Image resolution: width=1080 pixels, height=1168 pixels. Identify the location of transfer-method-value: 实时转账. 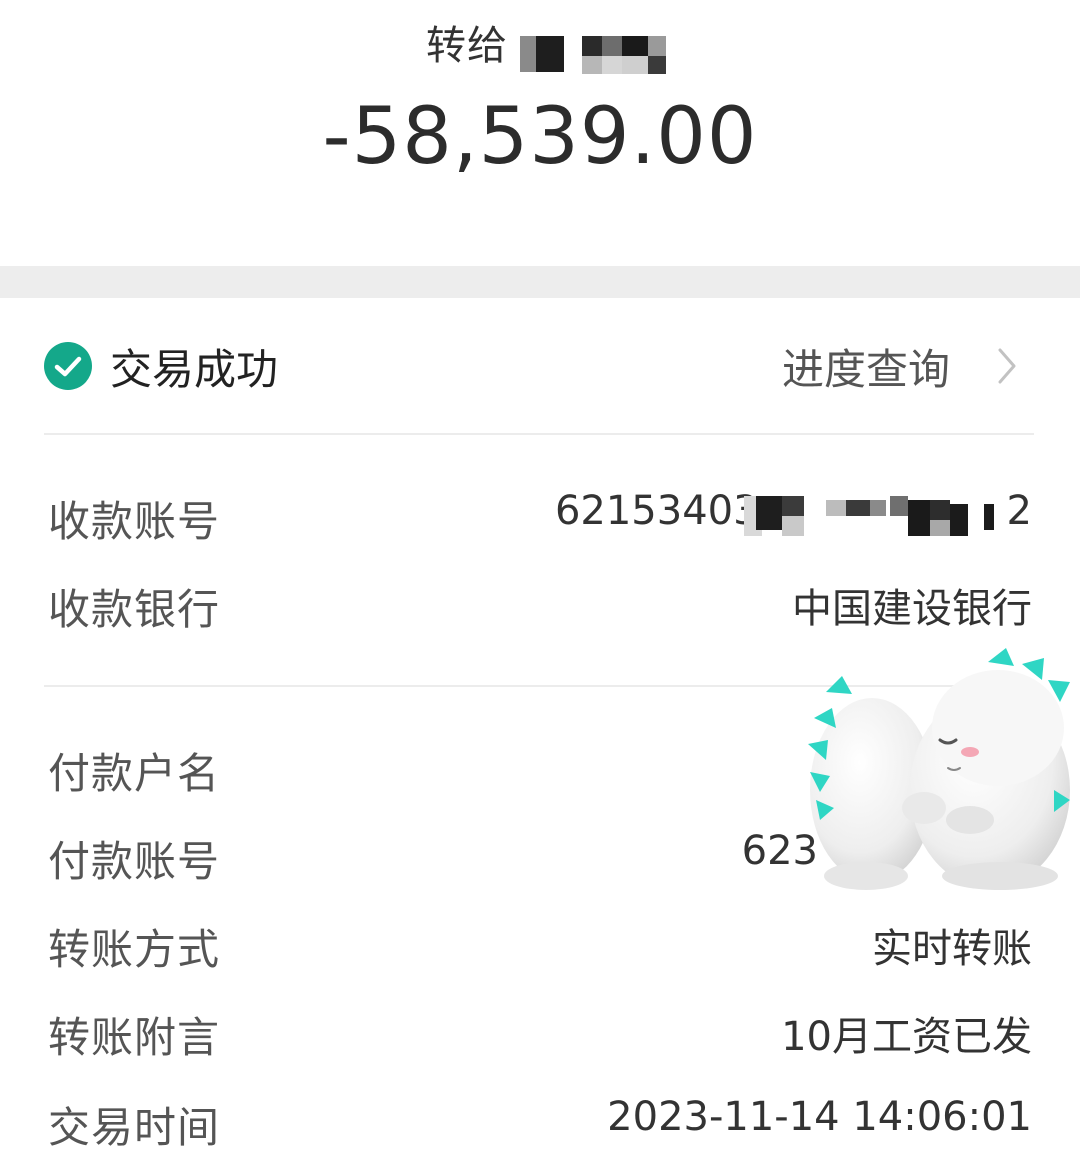
(952, 949).